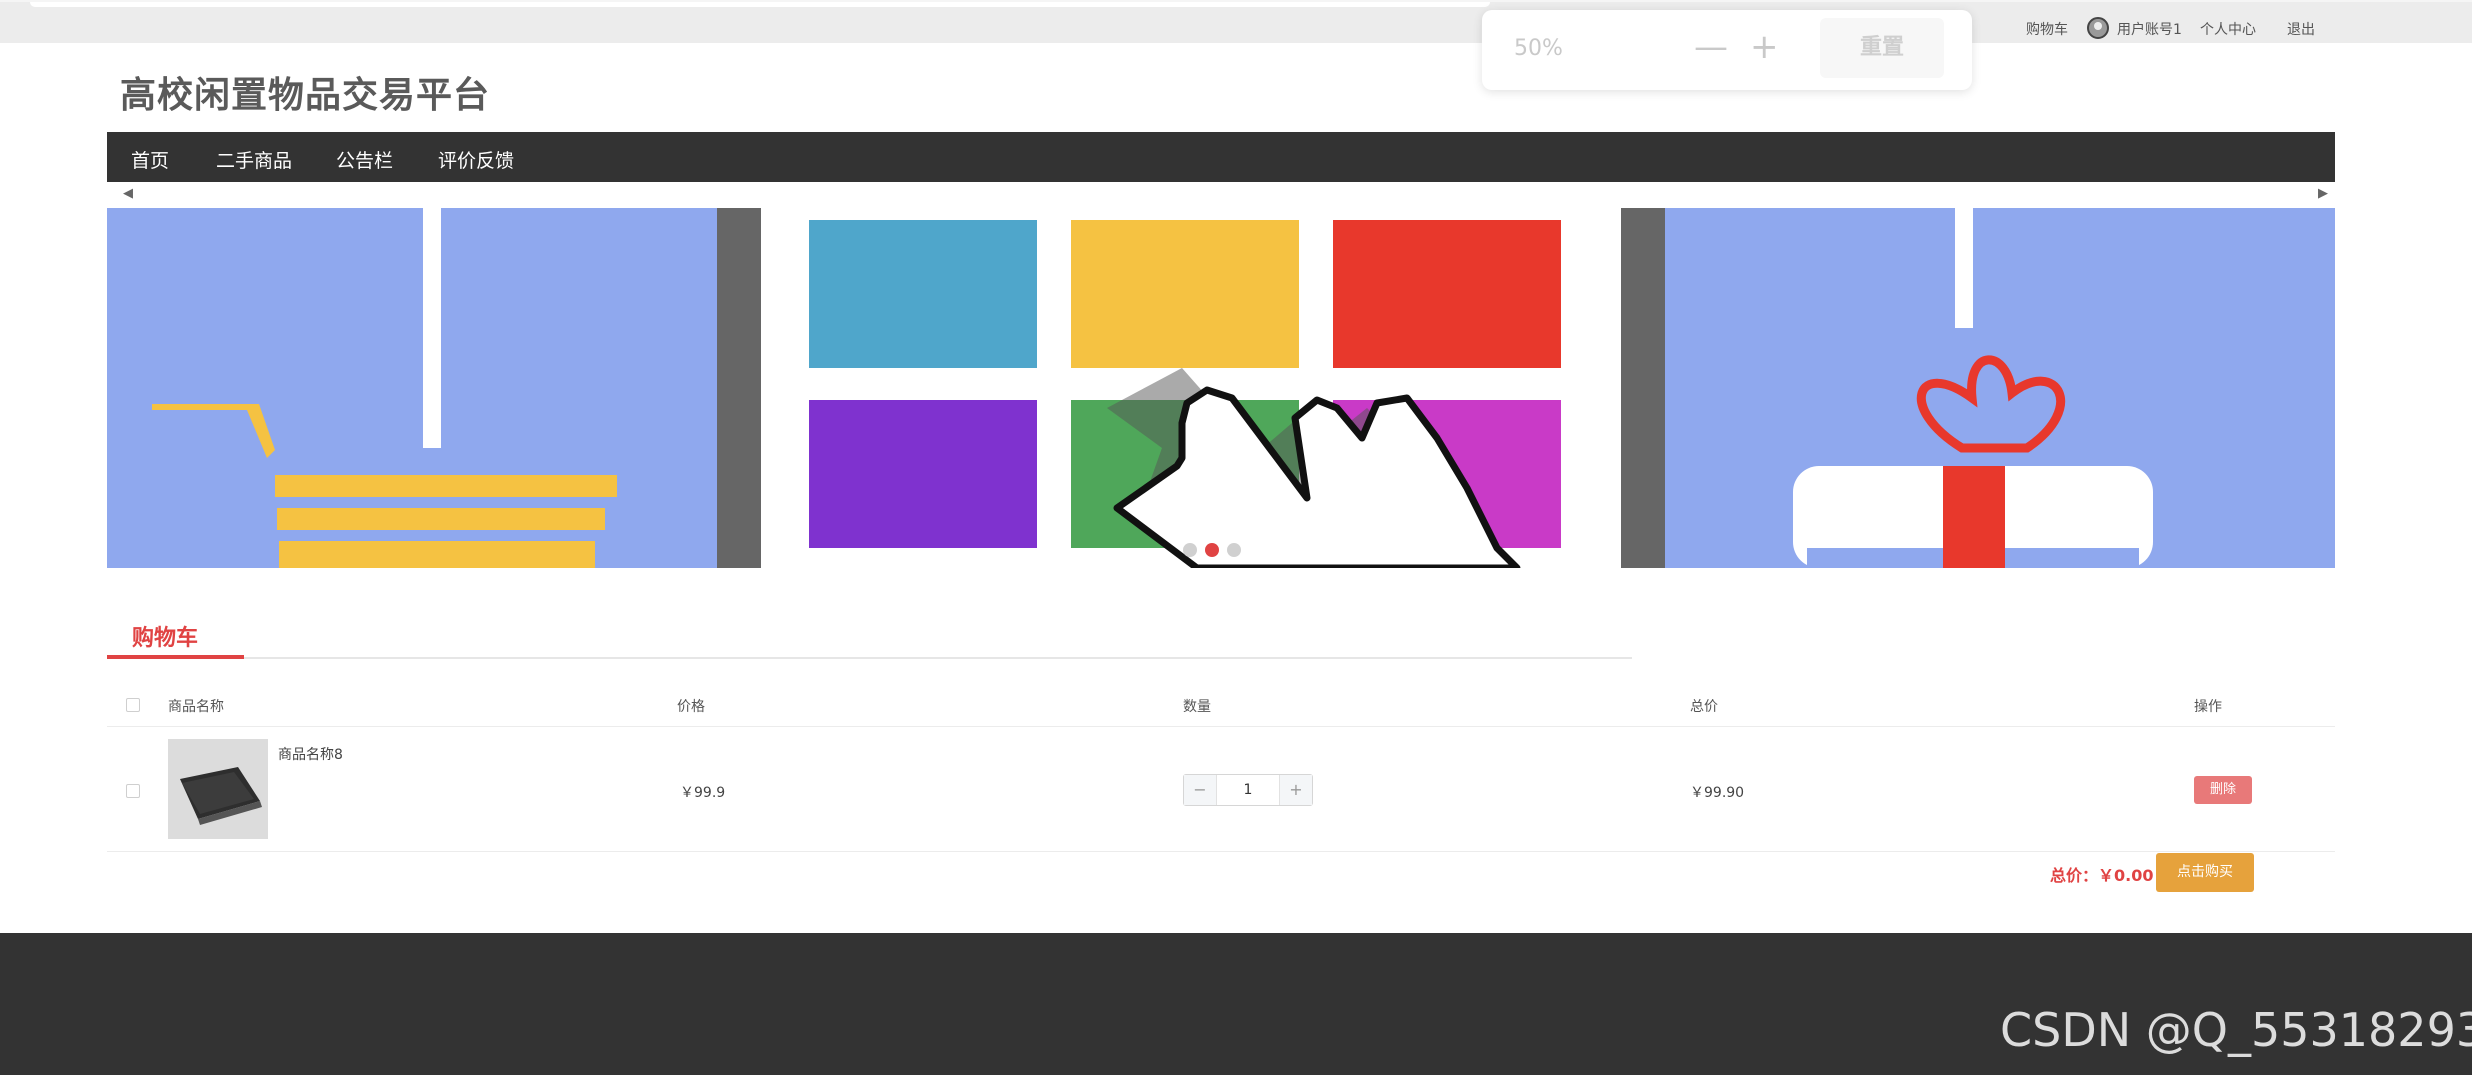  I want to click on product-thumbnail, so click(218, 789).